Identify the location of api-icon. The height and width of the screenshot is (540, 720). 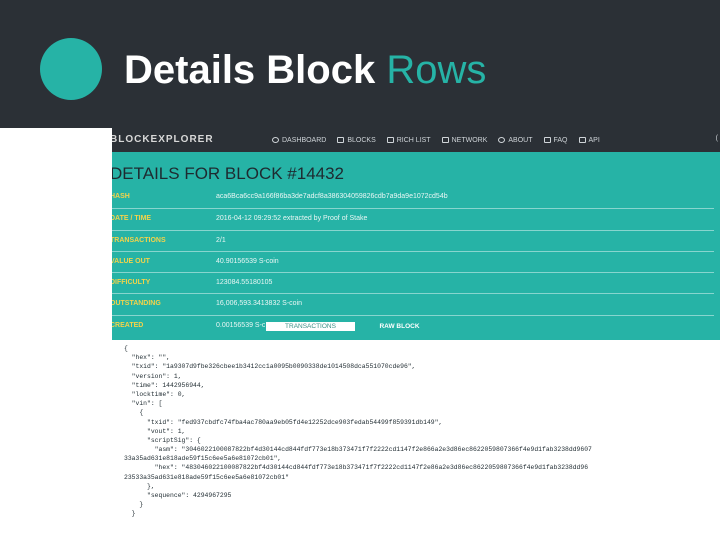
(582, 140).